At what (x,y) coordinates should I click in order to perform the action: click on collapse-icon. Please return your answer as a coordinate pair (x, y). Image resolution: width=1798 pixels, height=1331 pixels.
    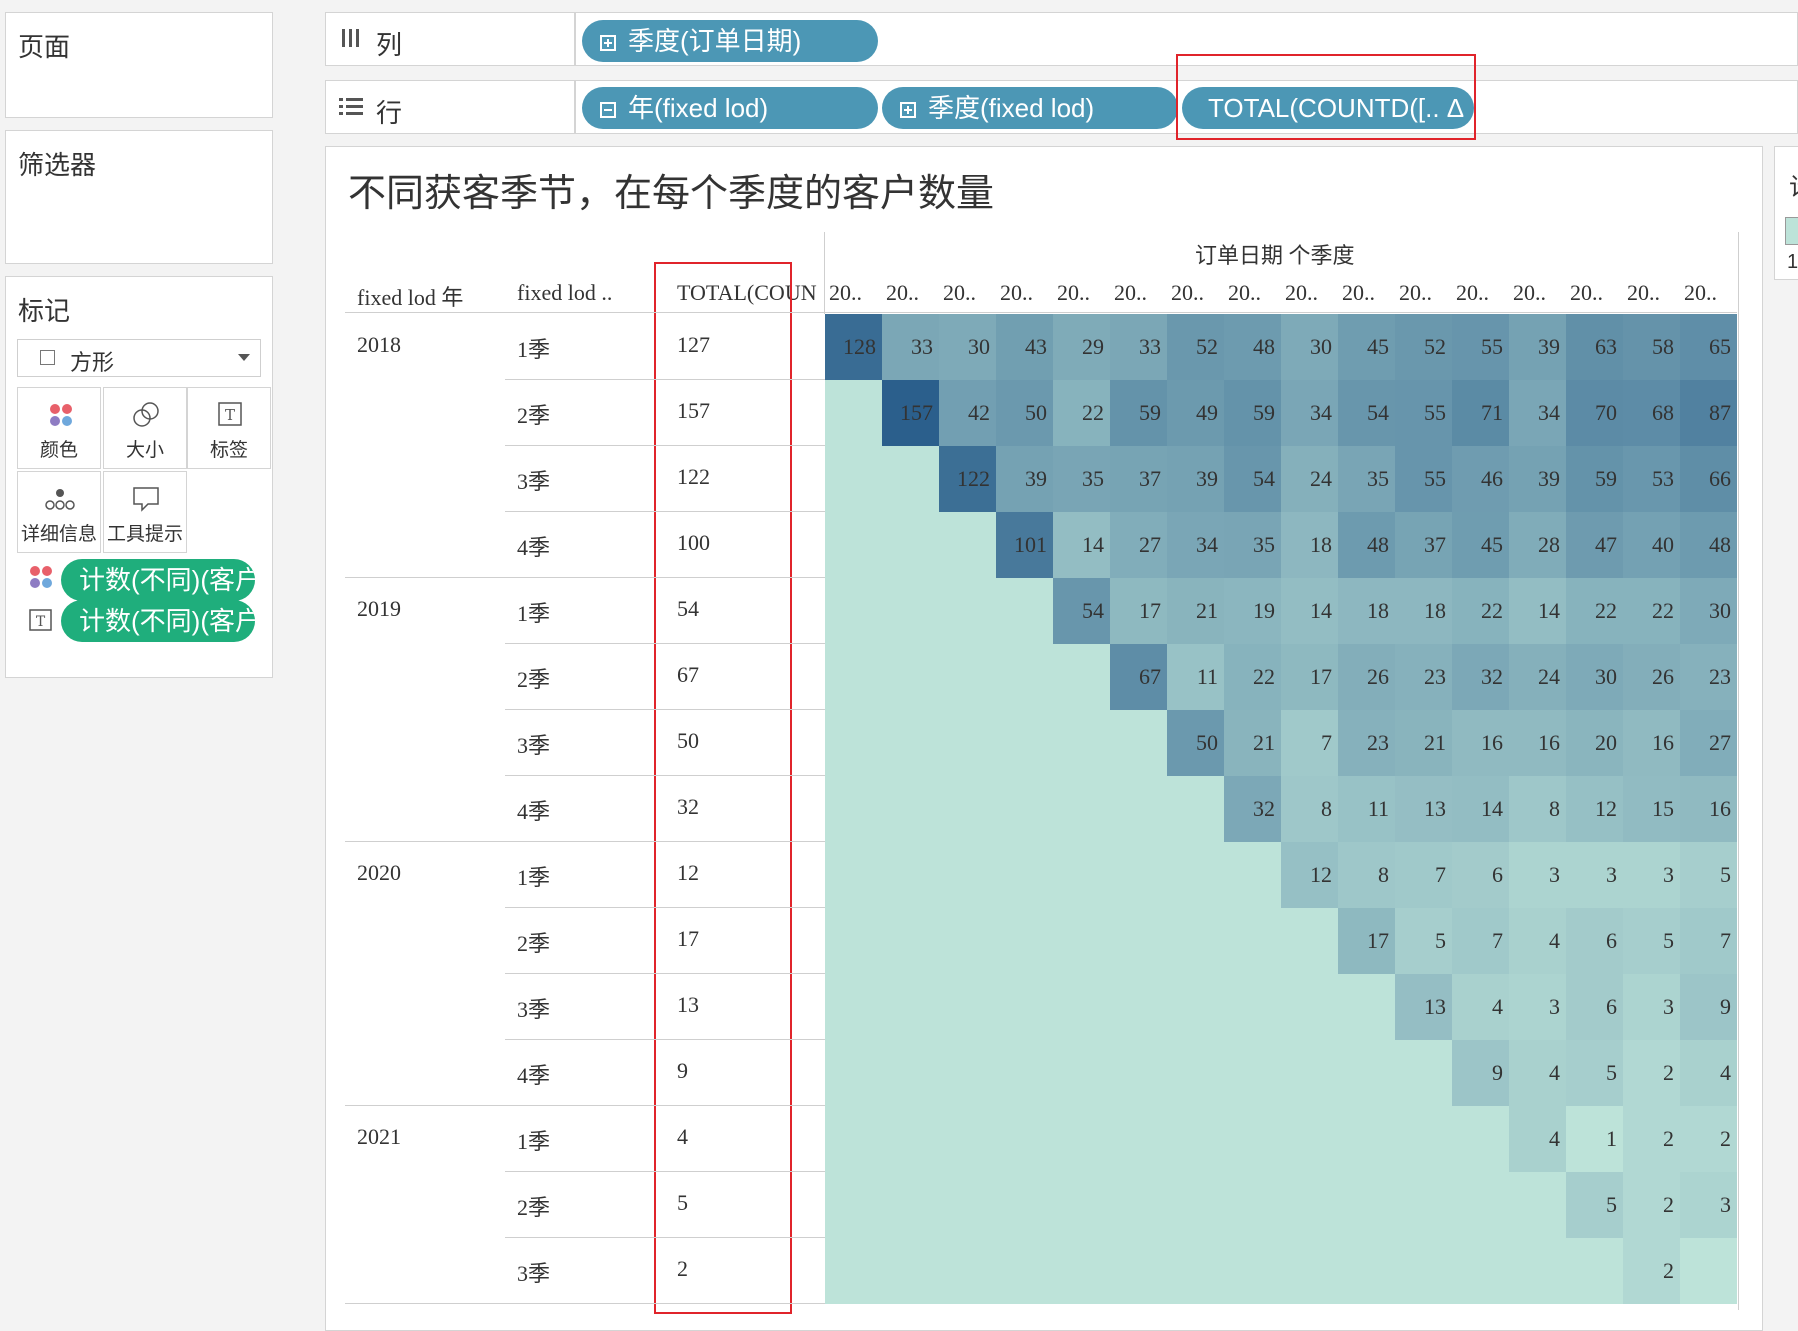
    Looking at the image, I should click on (608, 110).